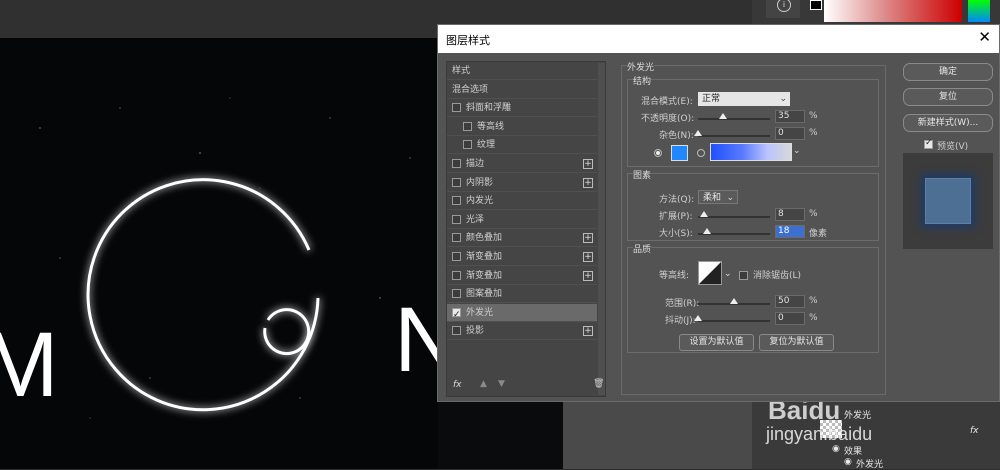  Describe the element at coordinates (457, 385) in the screenshot. I see `fx-menu-button: fx` at that location.